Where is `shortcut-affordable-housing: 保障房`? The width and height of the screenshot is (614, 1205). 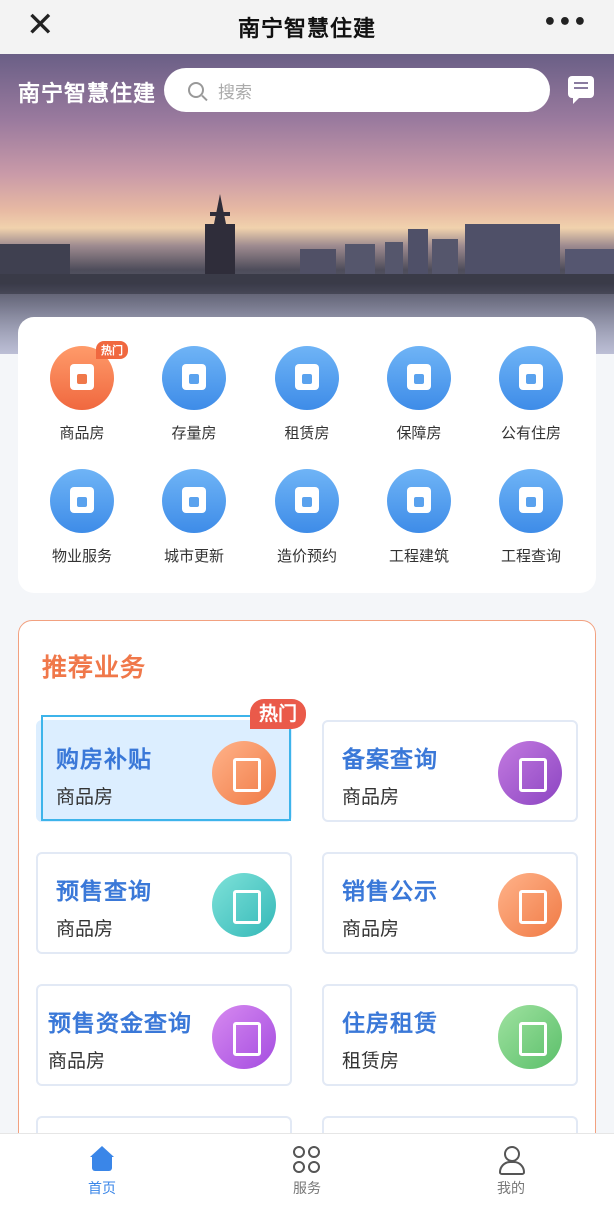
shortcut-affordable-housing: 保障房 is located at coordinates (419, 394).